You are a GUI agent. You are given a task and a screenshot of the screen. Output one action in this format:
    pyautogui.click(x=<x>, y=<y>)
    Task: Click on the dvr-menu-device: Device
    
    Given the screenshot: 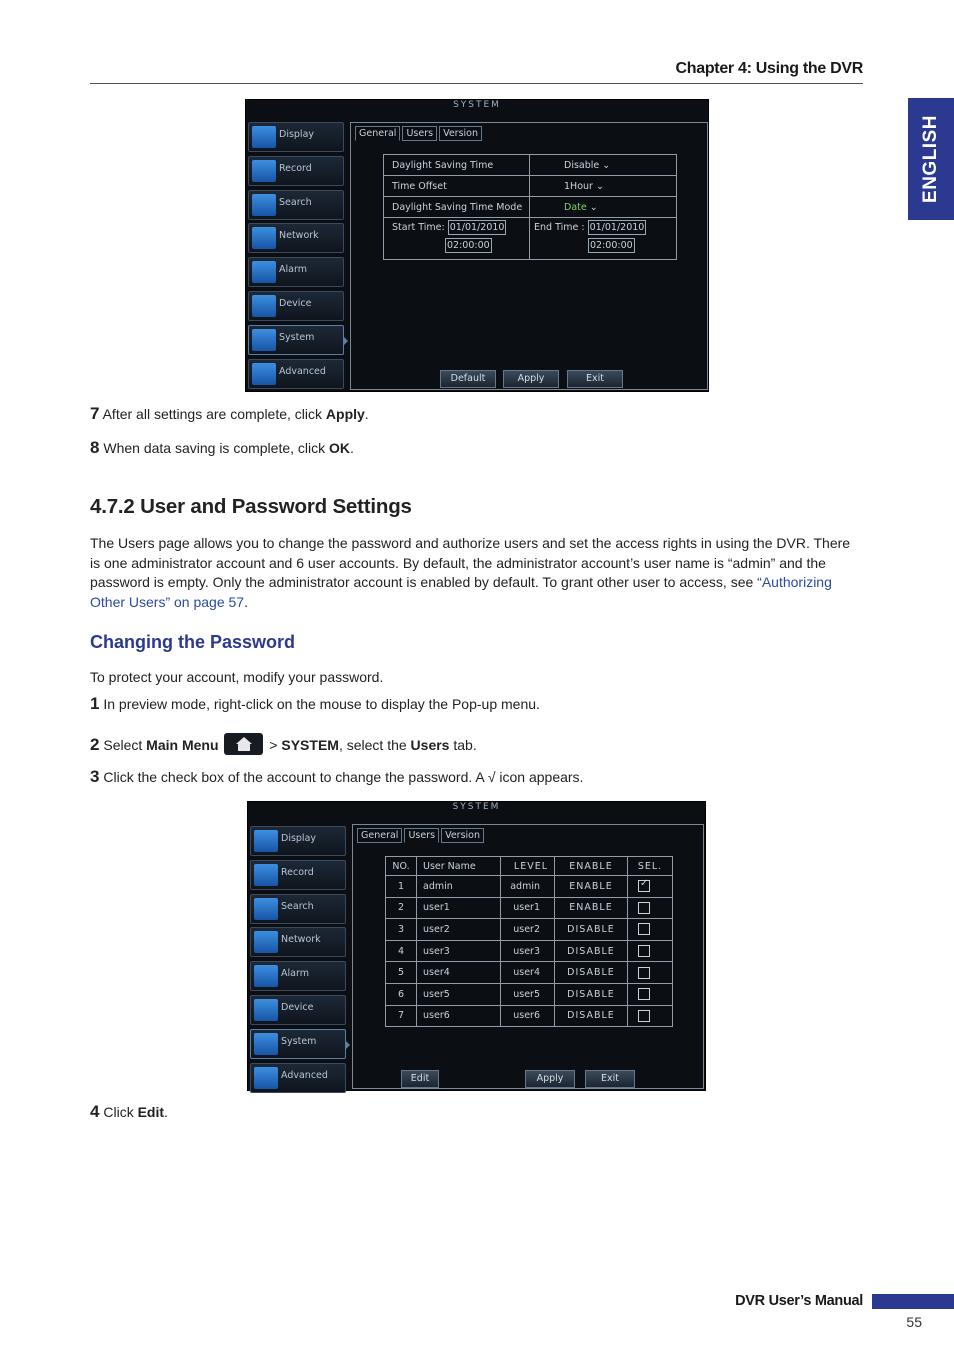 What is the action you would take?
    pyautogui.click(x=296, y=305)
    